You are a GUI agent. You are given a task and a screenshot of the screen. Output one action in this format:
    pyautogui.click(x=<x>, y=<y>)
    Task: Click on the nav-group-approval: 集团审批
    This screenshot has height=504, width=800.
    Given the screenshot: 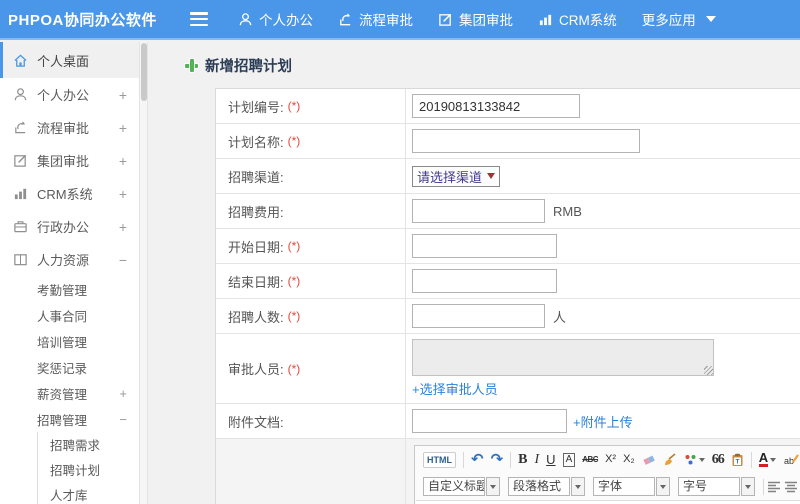 What is the action you would take?
    pyautogui.click(x=475, y=19)
    